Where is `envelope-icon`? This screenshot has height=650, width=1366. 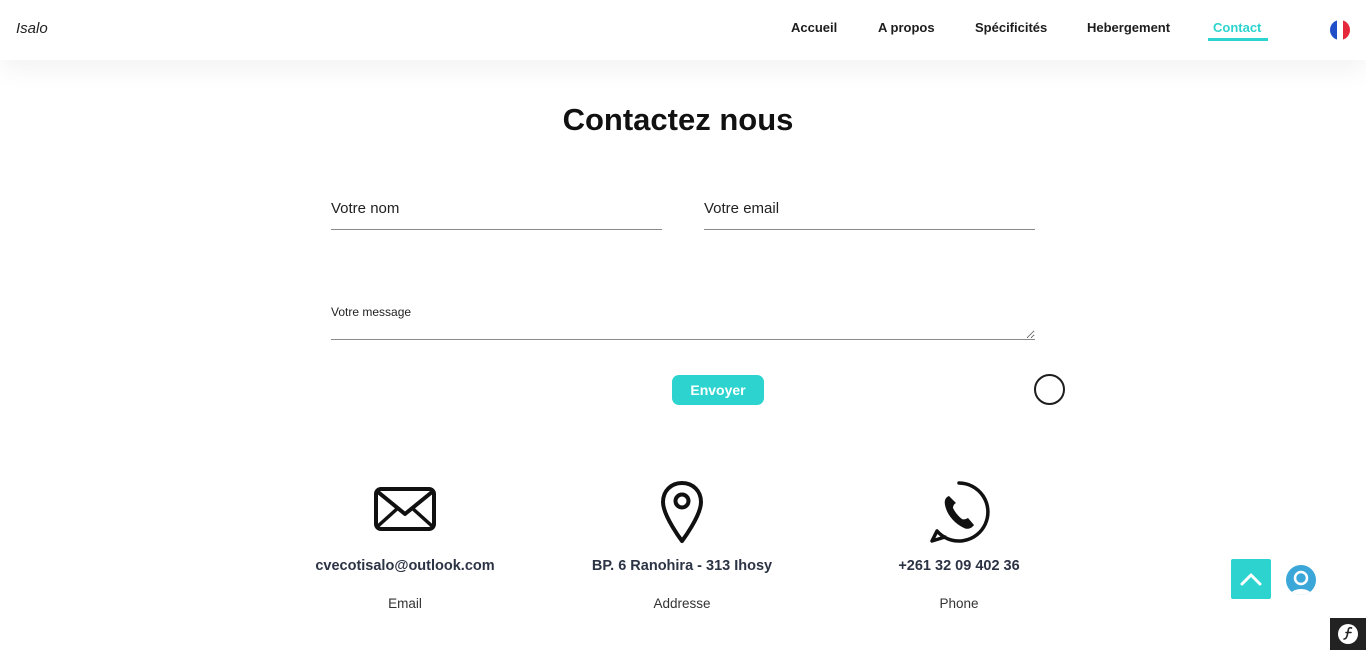
envelope-icon is located at coordinates (405, 509).